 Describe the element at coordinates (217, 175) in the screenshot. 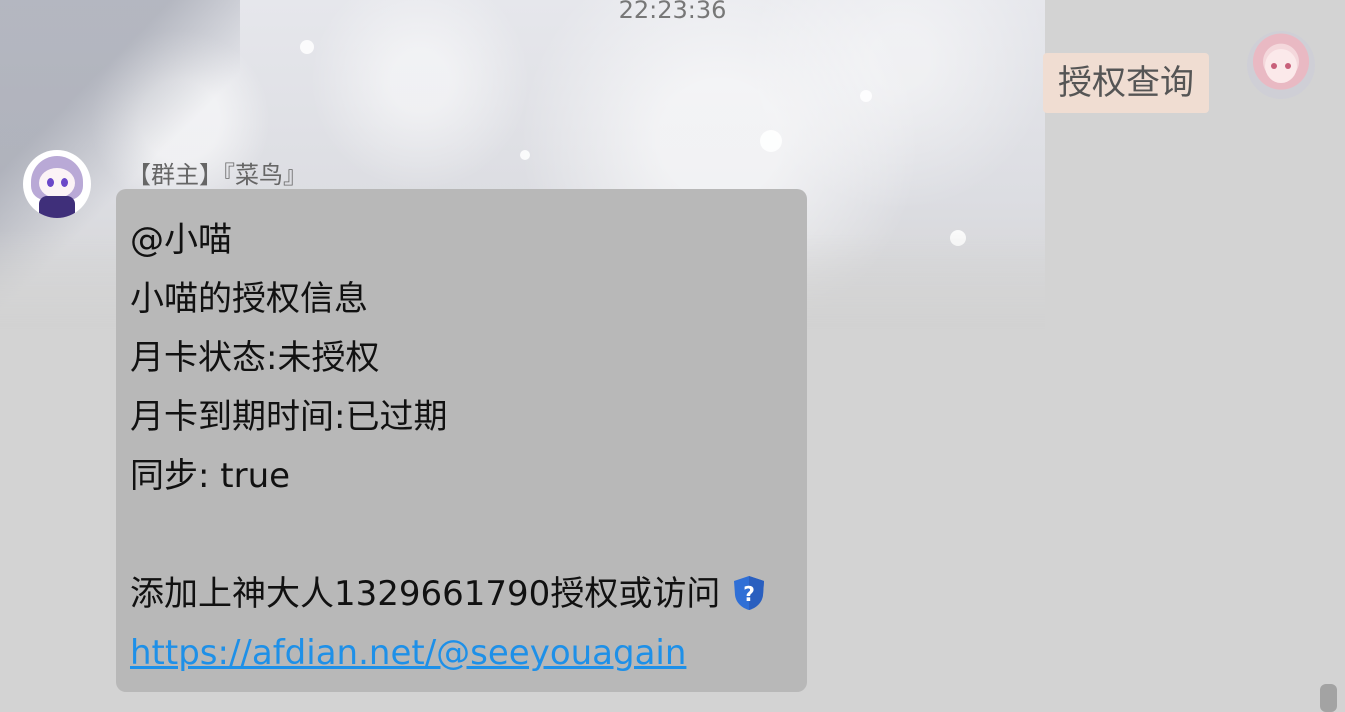

I see `sender-name: 【群主】『菜鸟』` at that location.